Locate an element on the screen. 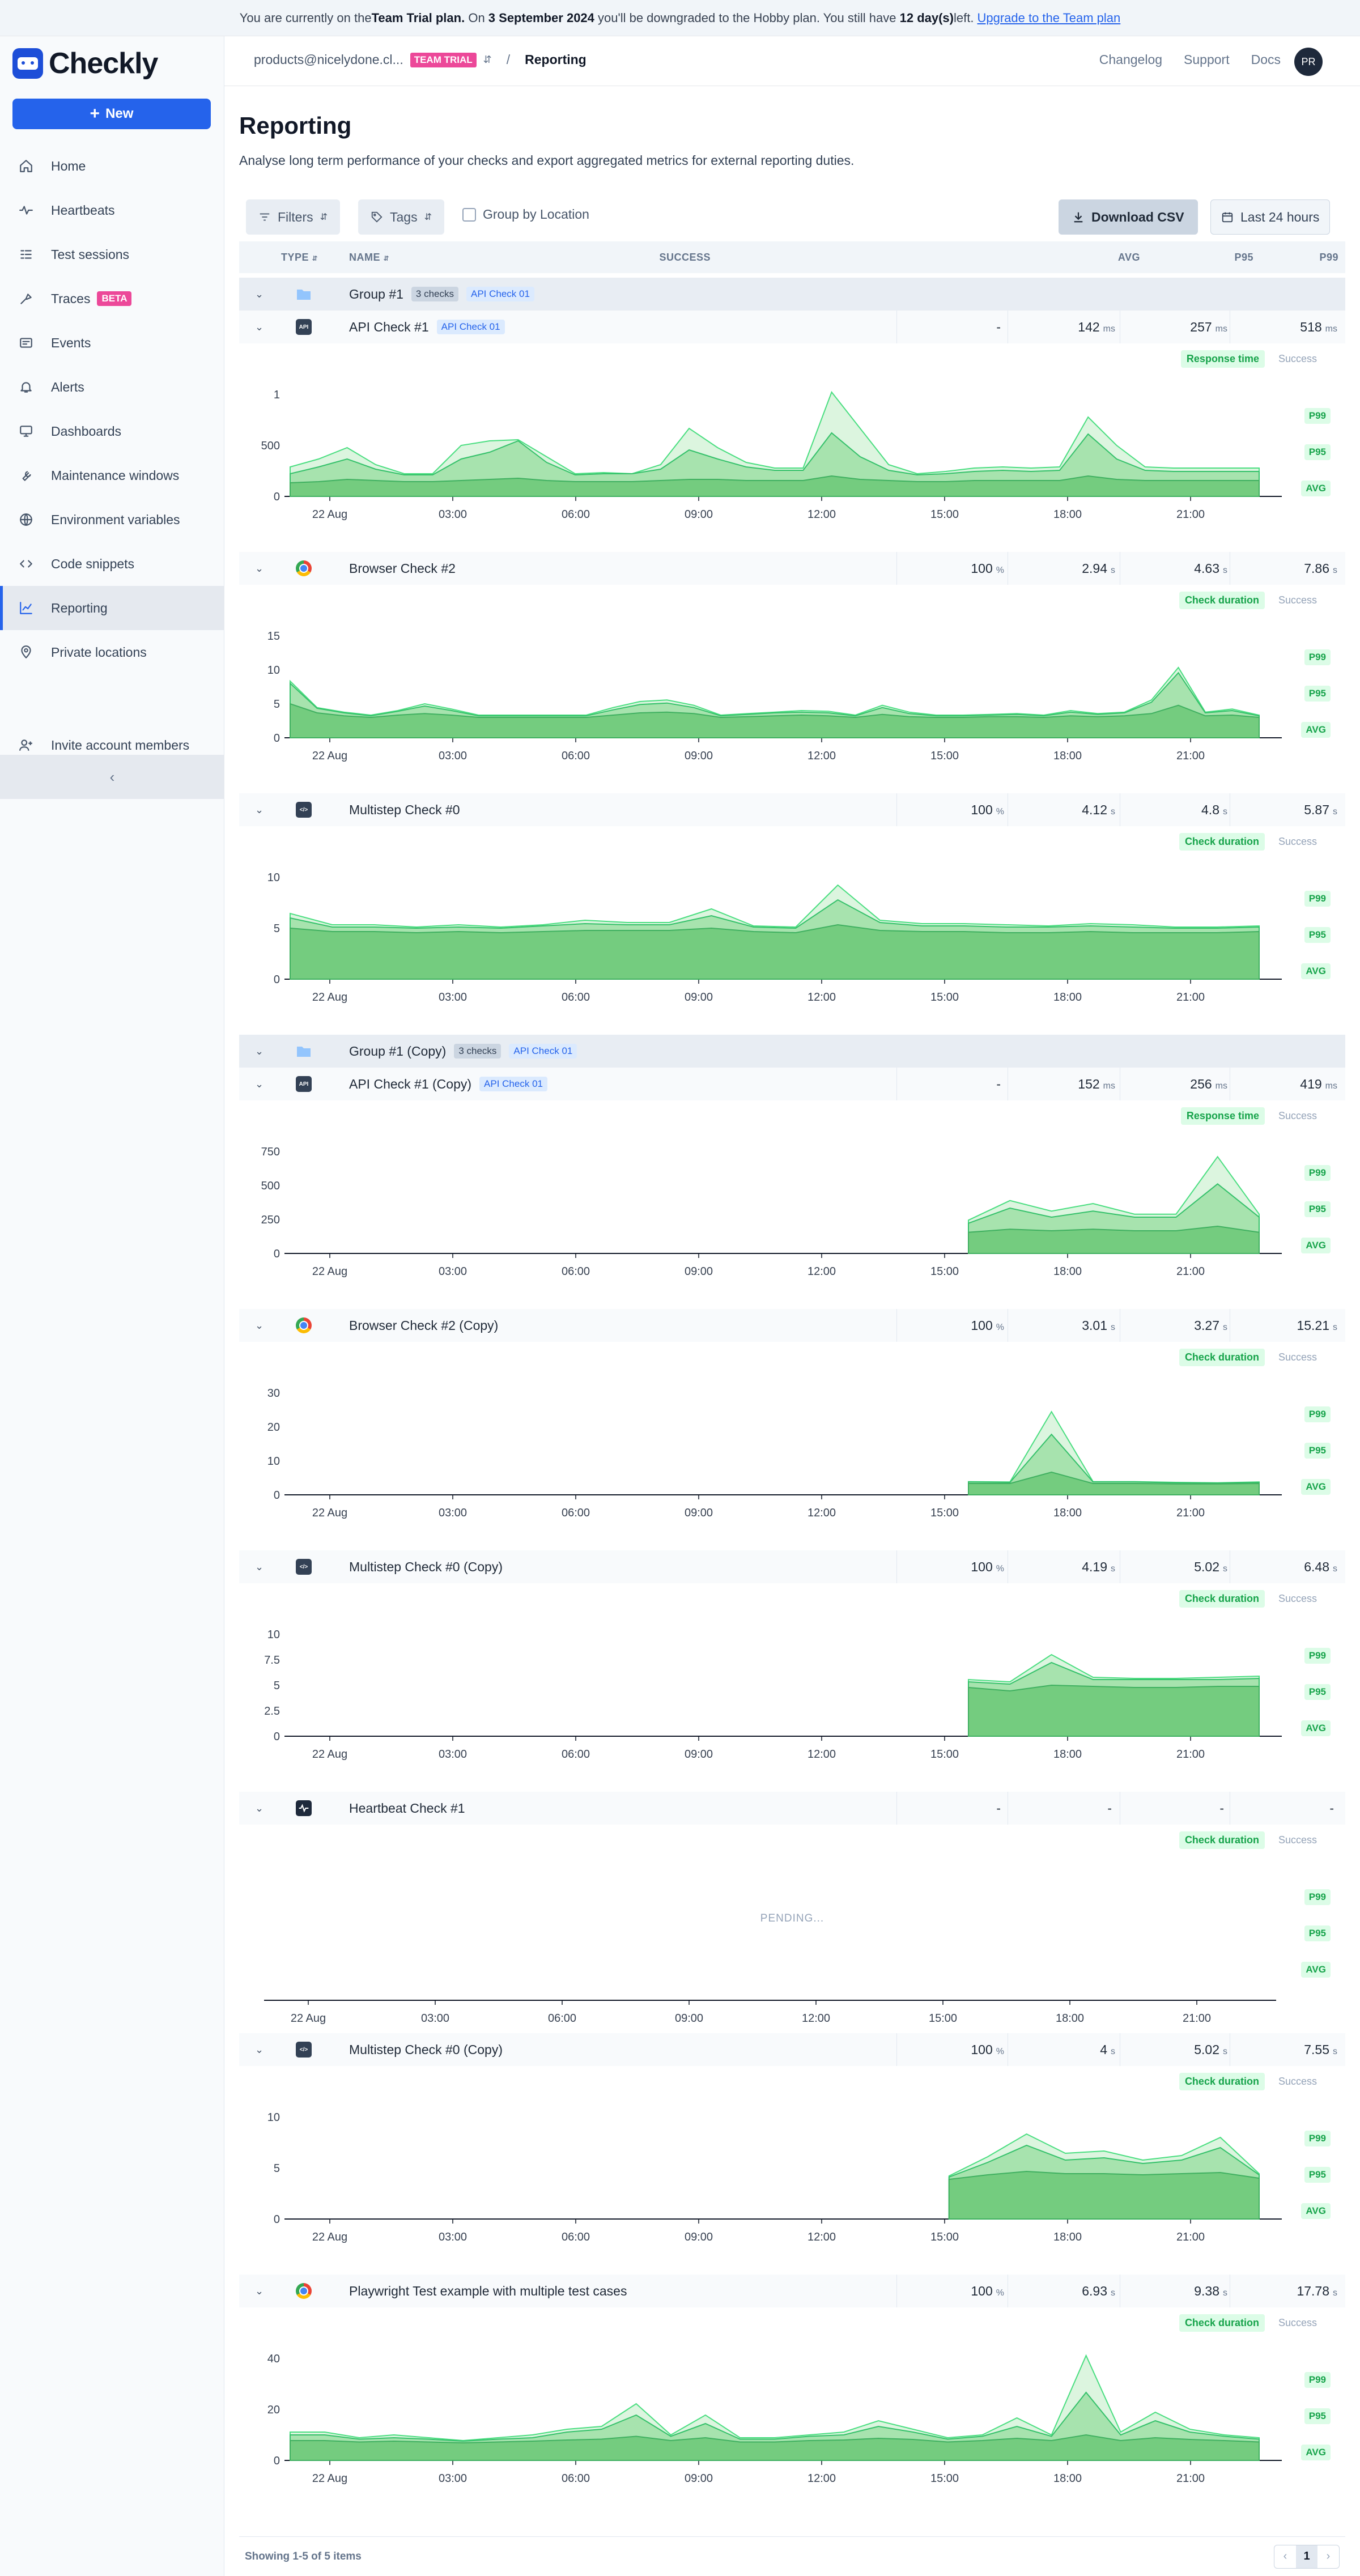  sidebar-item-alerts: Alerts is located at coordinates (112, 387).